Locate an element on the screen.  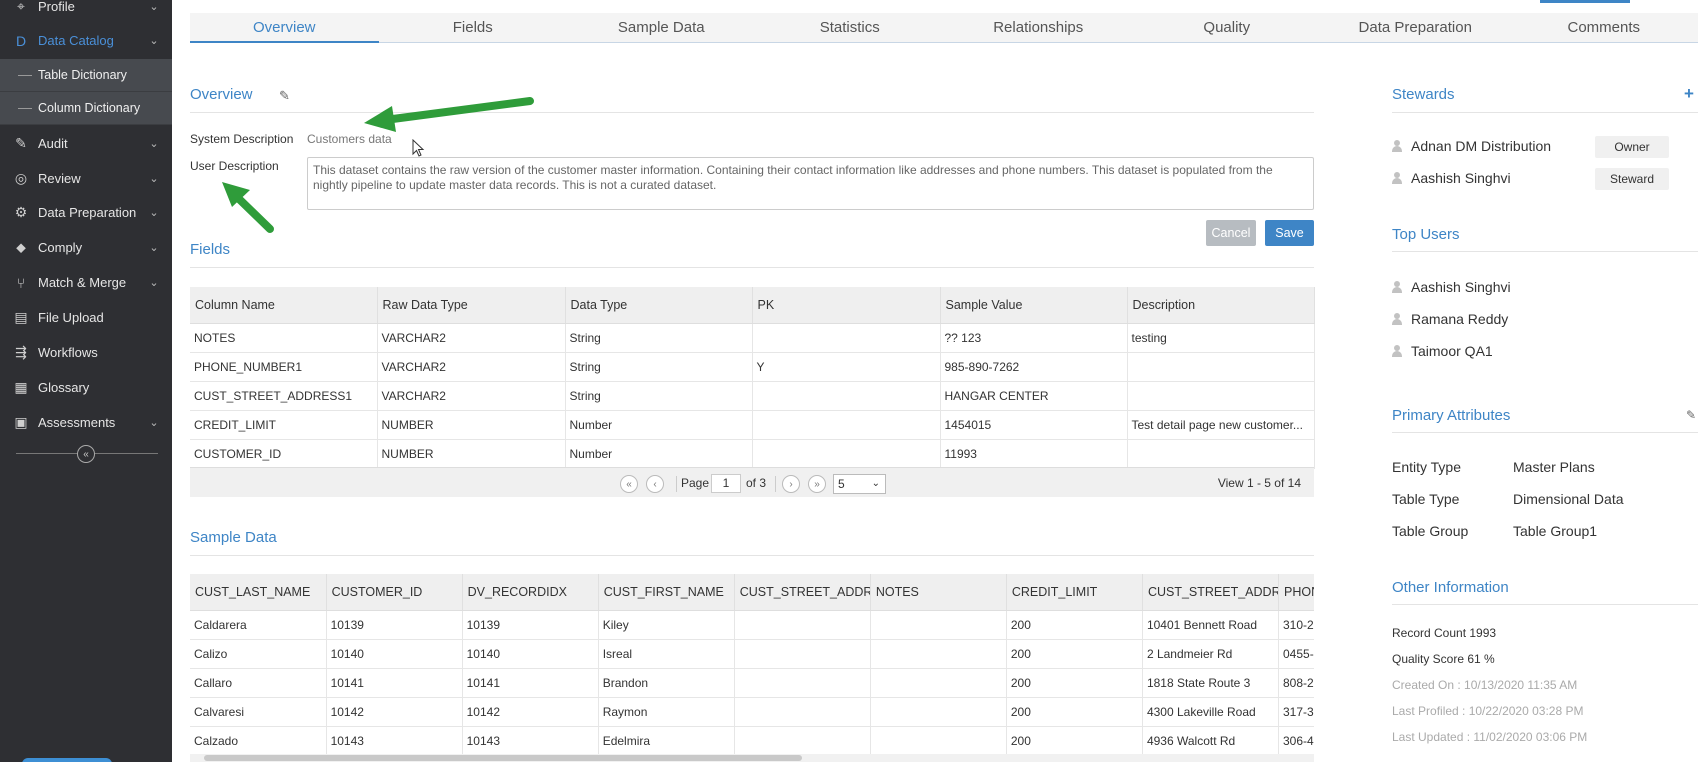
mouse-cursor-icon is located at coordinates (418, 148).